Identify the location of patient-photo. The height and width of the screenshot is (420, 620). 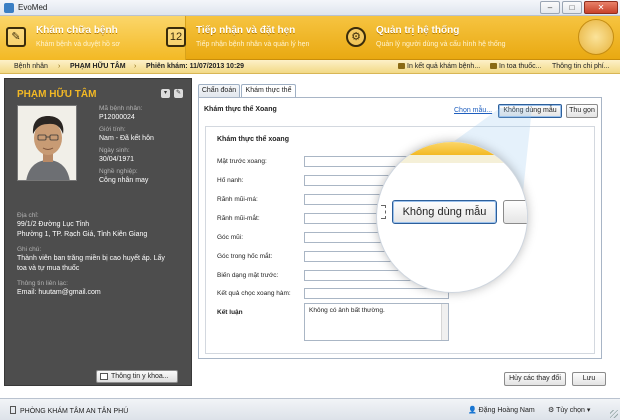
(47, 143).